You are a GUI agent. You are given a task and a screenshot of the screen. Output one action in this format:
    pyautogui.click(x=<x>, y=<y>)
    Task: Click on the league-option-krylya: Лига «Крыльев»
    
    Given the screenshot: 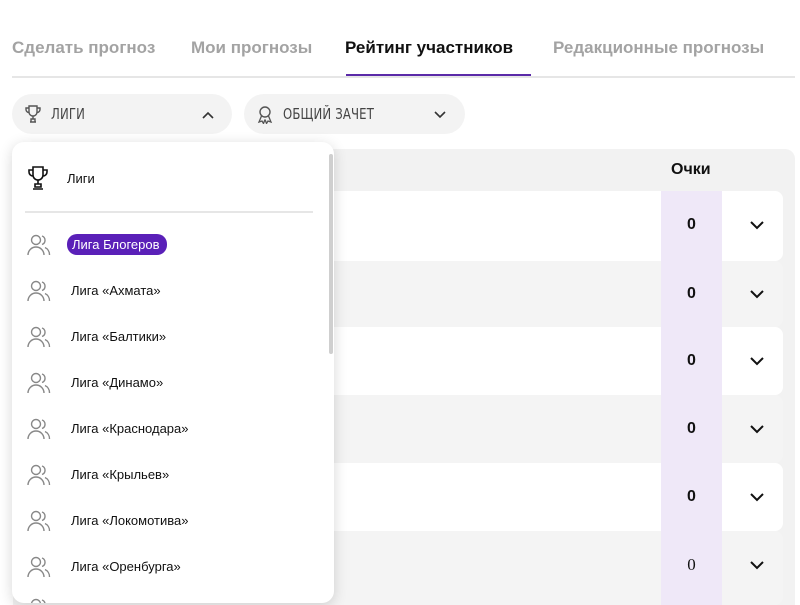 What is the action you would take?
    pyautogui.click(x=171, y=474)
    